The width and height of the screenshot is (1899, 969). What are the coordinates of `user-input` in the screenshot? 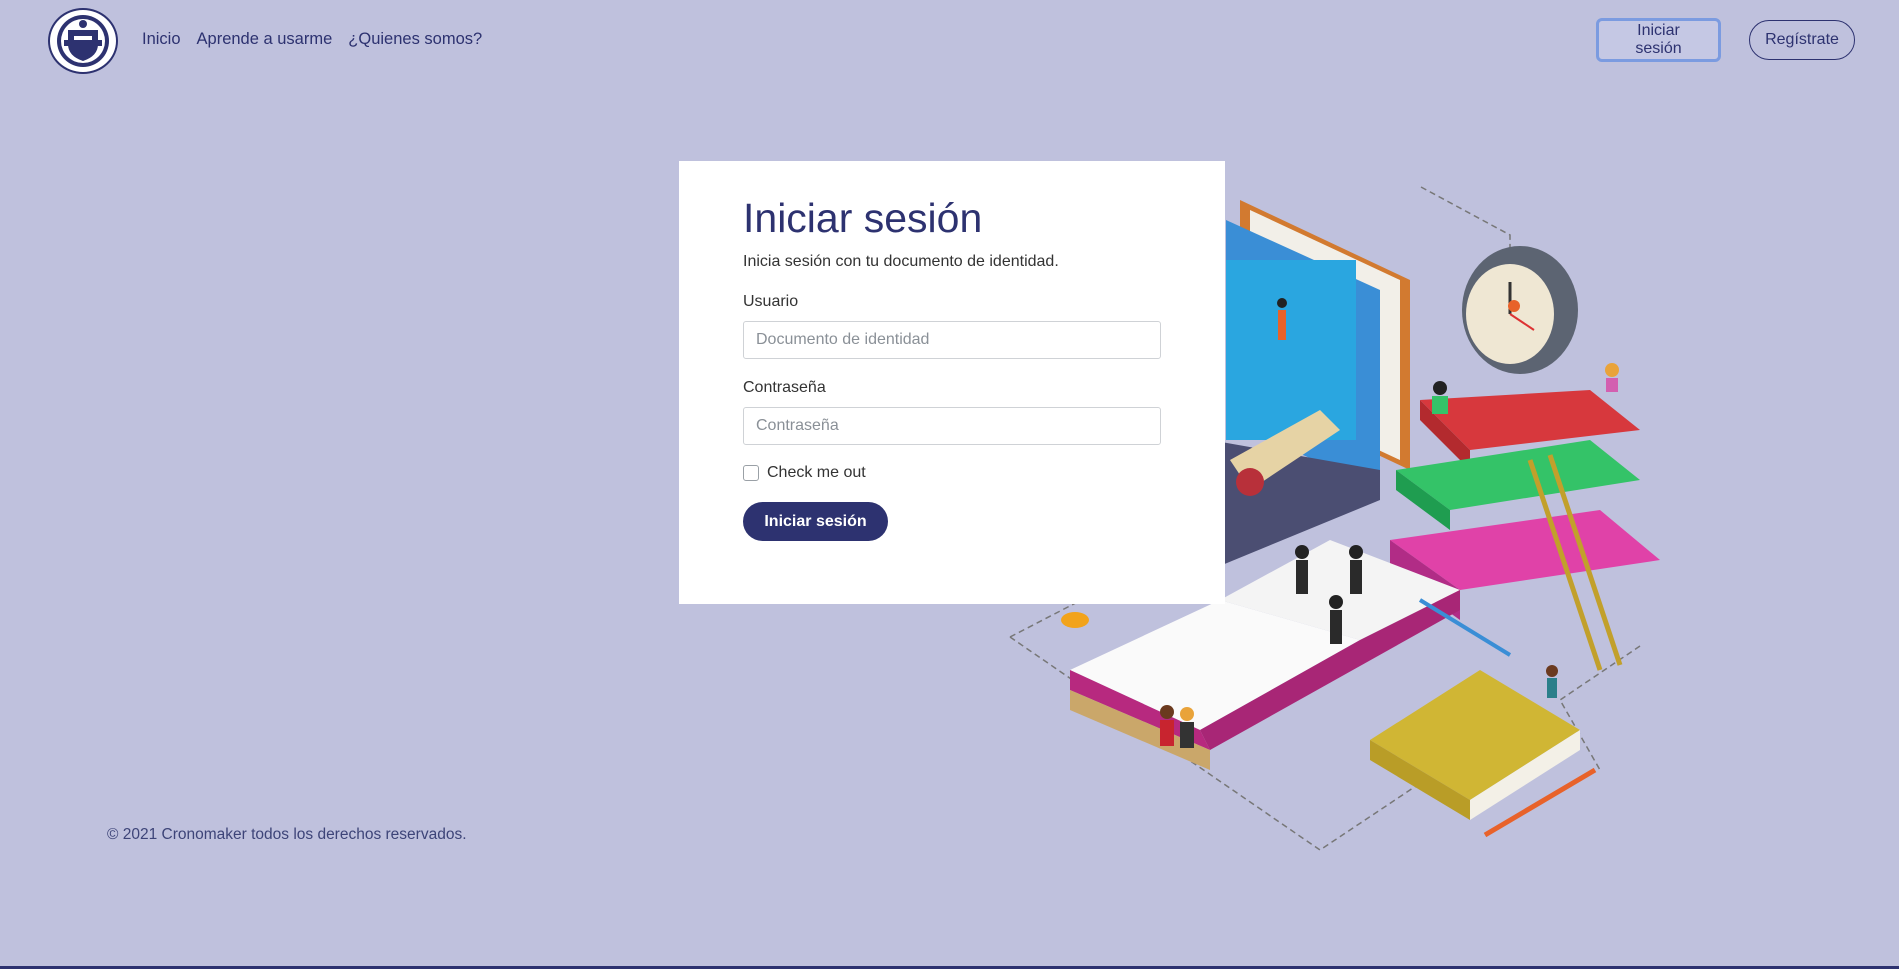 It's located at (952, 340).